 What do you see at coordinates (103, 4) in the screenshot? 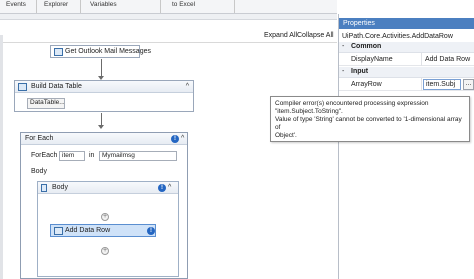
I see `ribbon-variables: Variables` at bounding box center [103, 4].